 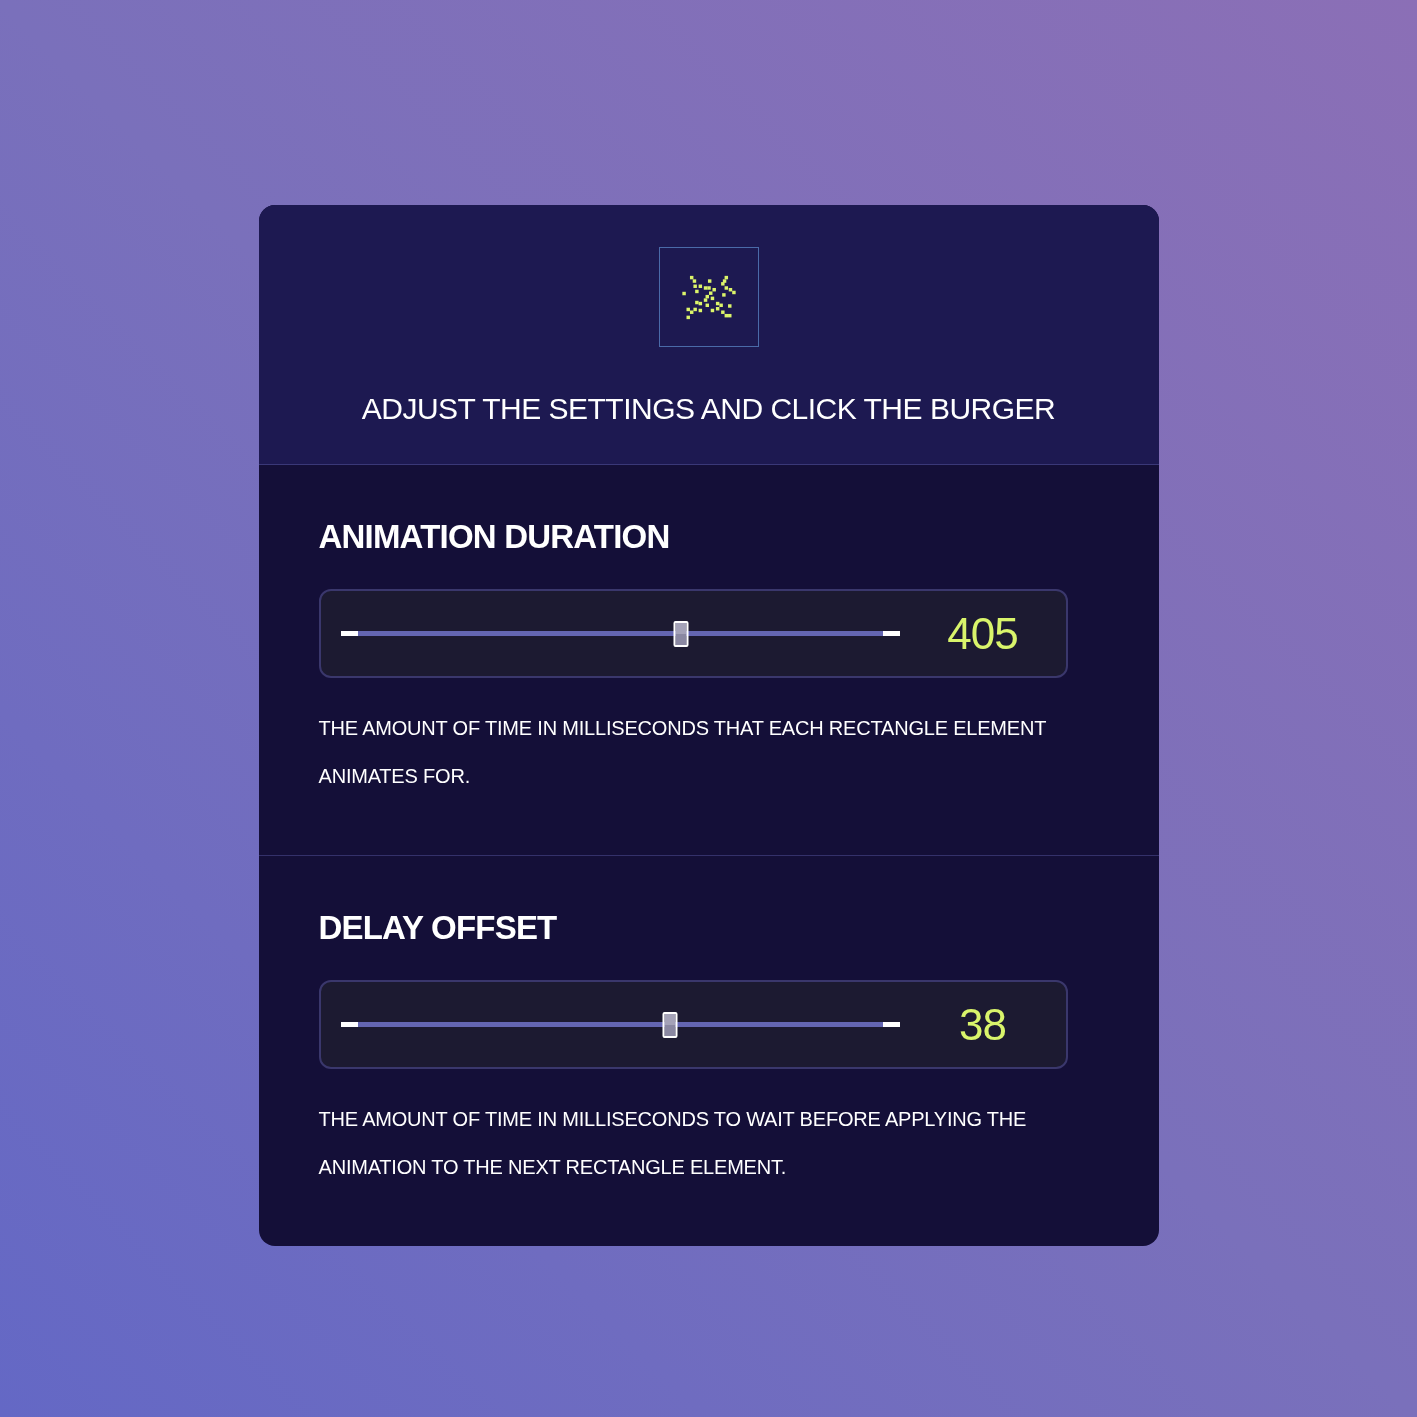 I want to click on pixel-scatter-icon, so click(x=708, y=297).